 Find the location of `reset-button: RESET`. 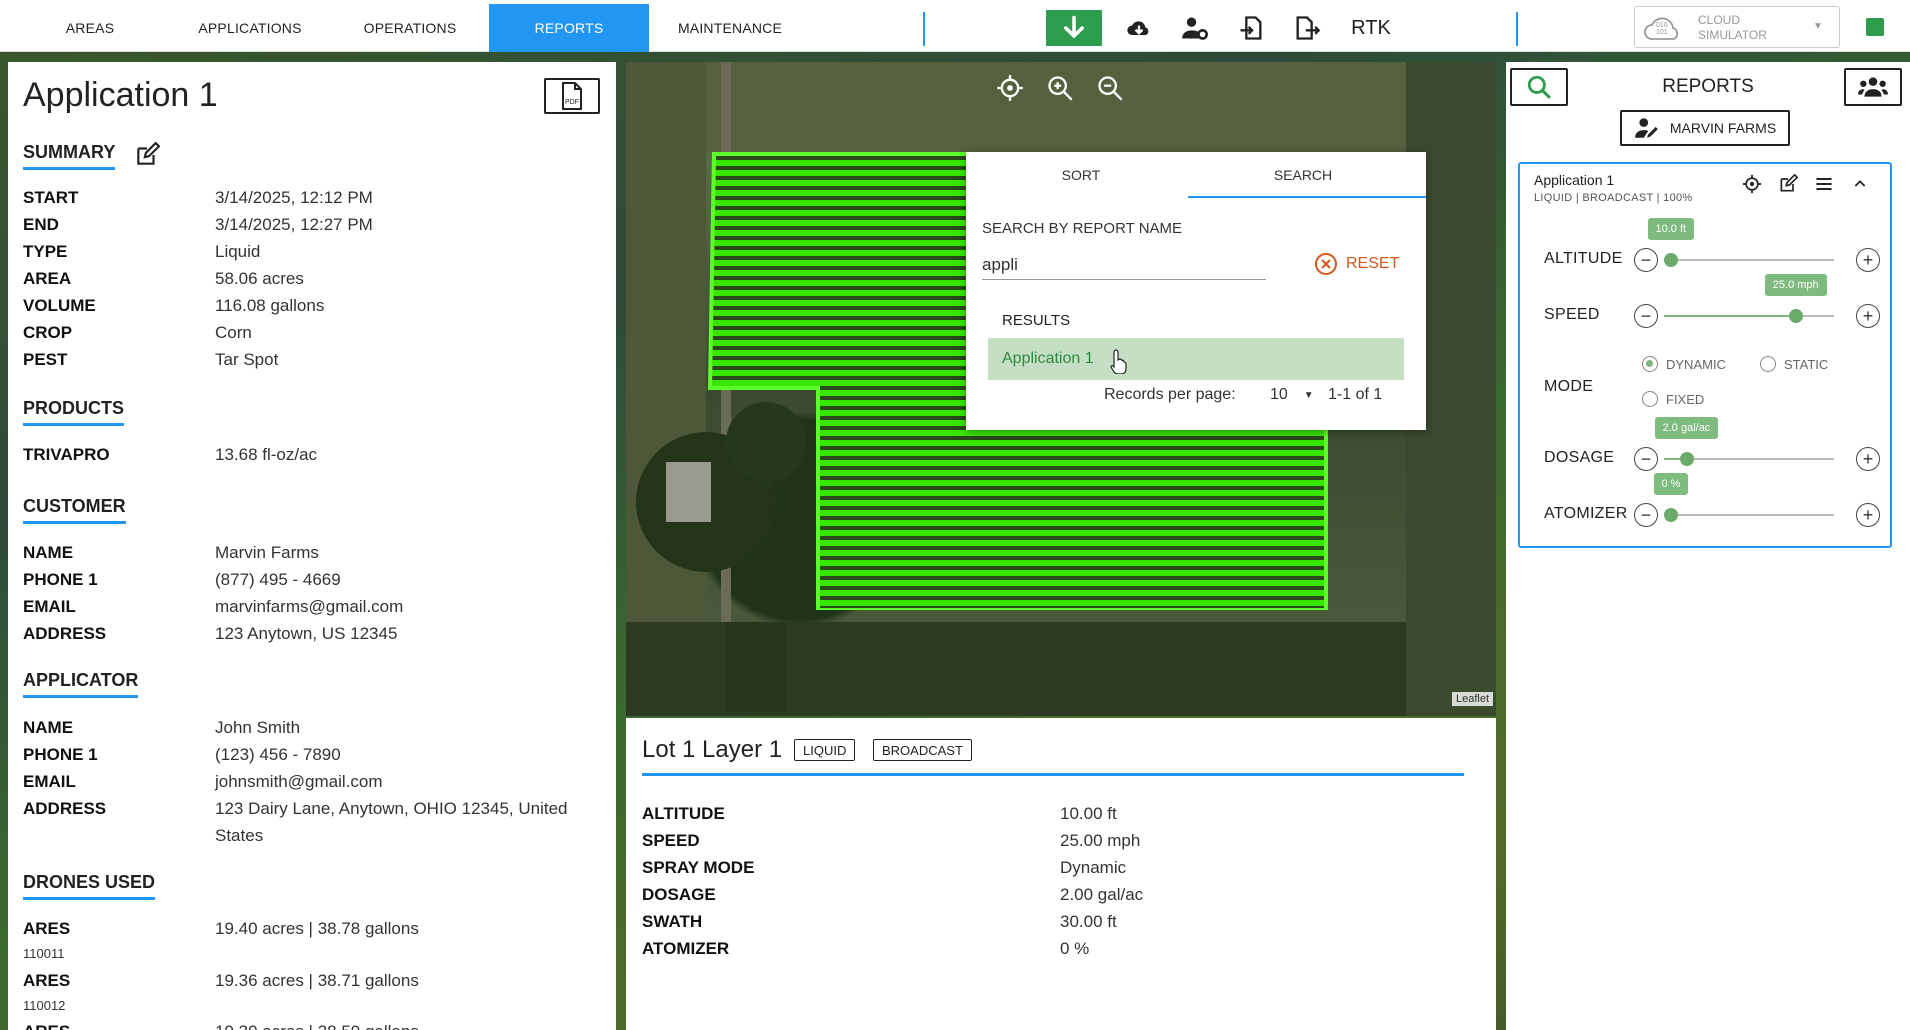

reset-button: RESET is located at coordinates (1356, 264).